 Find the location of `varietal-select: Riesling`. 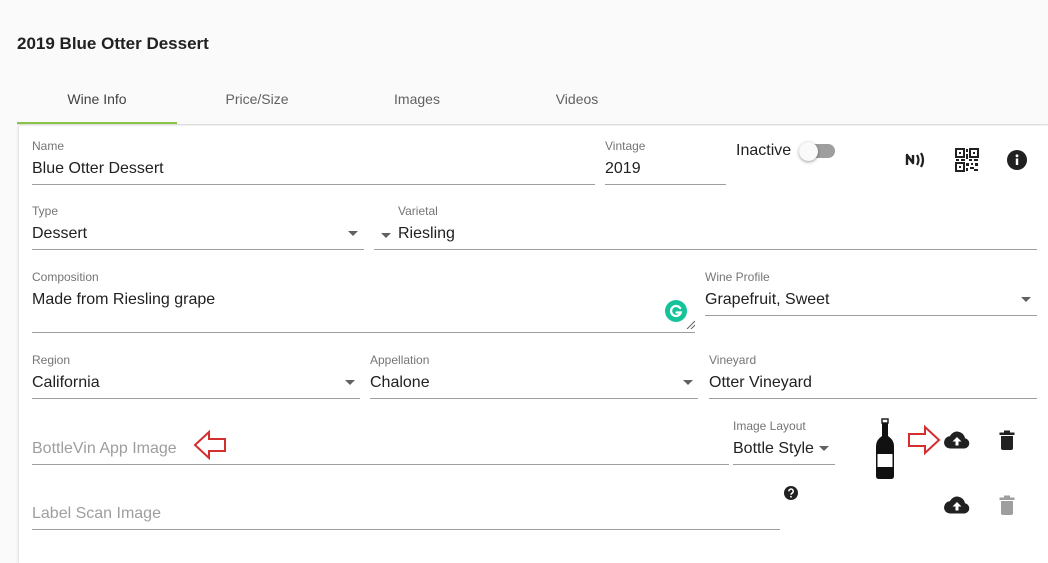

varietal-select: Riesling is located at coordinates (426, 234).